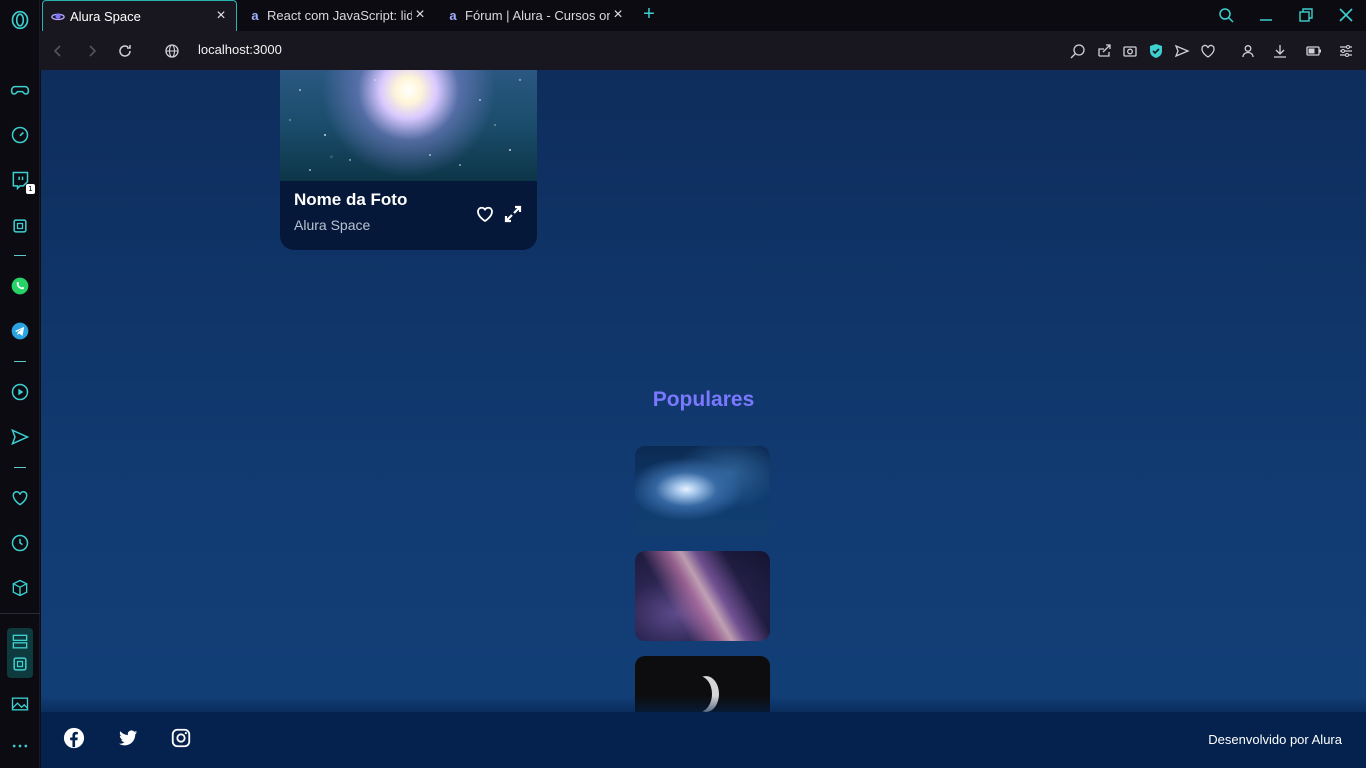  Describe the element at coordinates (92, 51) in the screenshot. I see `forward-button` at that location.